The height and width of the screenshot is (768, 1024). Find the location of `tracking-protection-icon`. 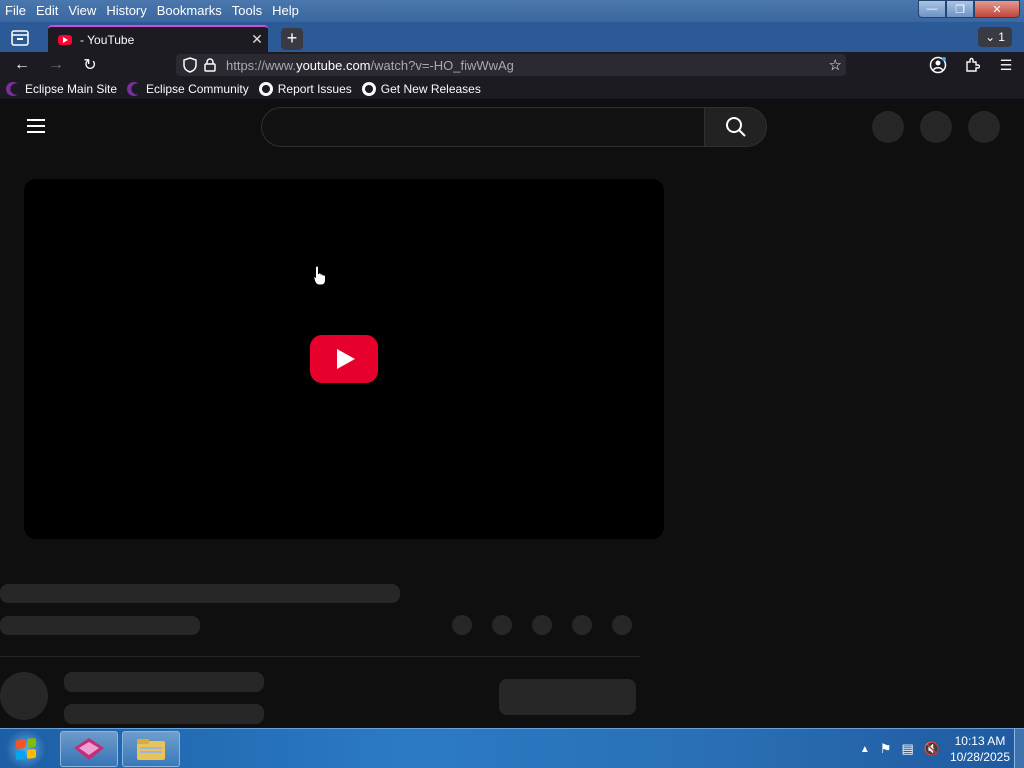

tracking-protection-icon is located at coordinates (190, 65).